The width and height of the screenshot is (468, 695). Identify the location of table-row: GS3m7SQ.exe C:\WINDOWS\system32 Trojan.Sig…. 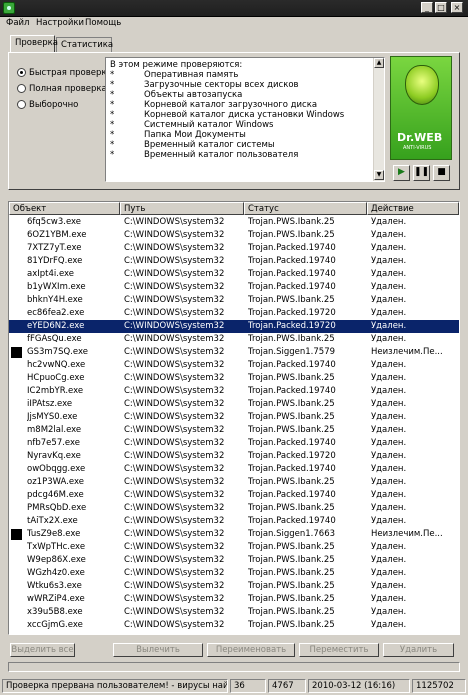
(234, 352).